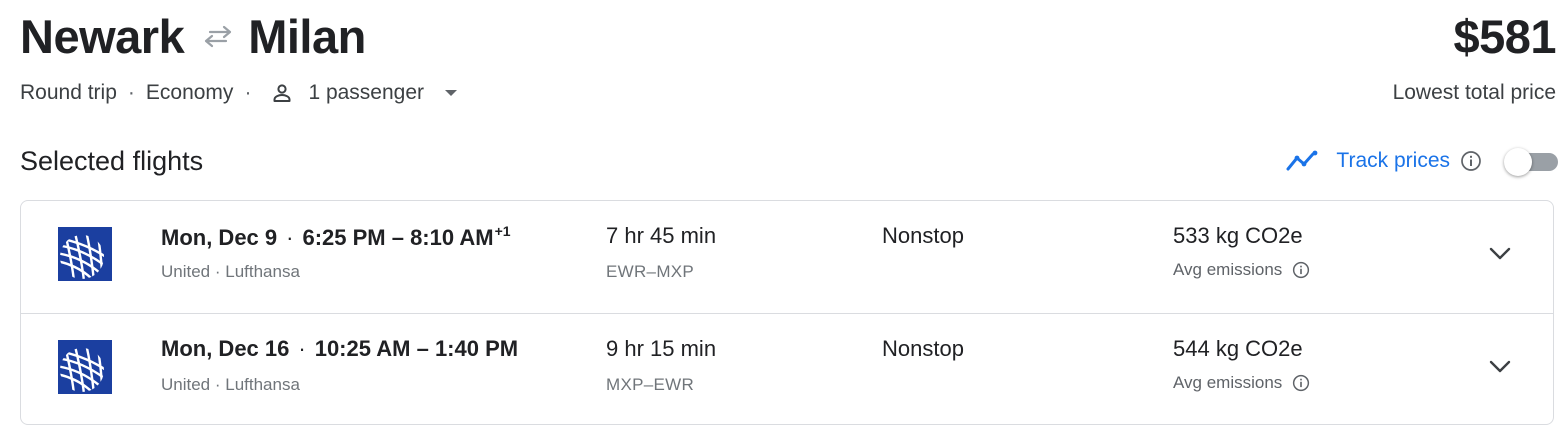 The height and width of the screenshot is (448, 1568). What do you see at coordinates (225, 348) in the screenshot?
I see `flight-date: Mon, Dec 16` at bounding box center [225, 348].